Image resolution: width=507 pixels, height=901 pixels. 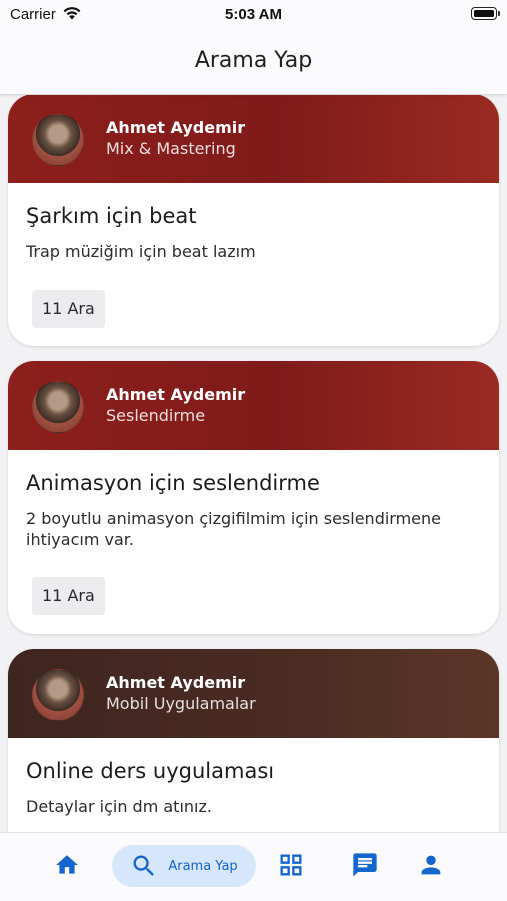 What do you see at coordinates (141, 251) in the screenshot?
I see `card-description: Trap müziğim için beat lazım` at bounding box center [141, 251].